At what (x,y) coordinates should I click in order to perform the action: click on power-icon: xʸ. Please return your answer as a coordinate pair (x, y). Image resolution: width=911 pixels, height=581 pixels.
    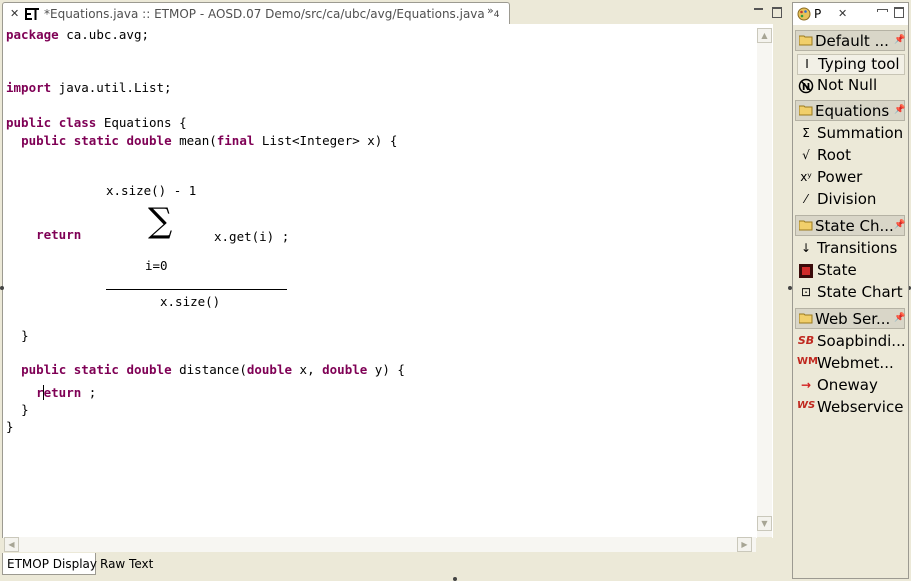
    Looking at the image, I should click on (806, 177).